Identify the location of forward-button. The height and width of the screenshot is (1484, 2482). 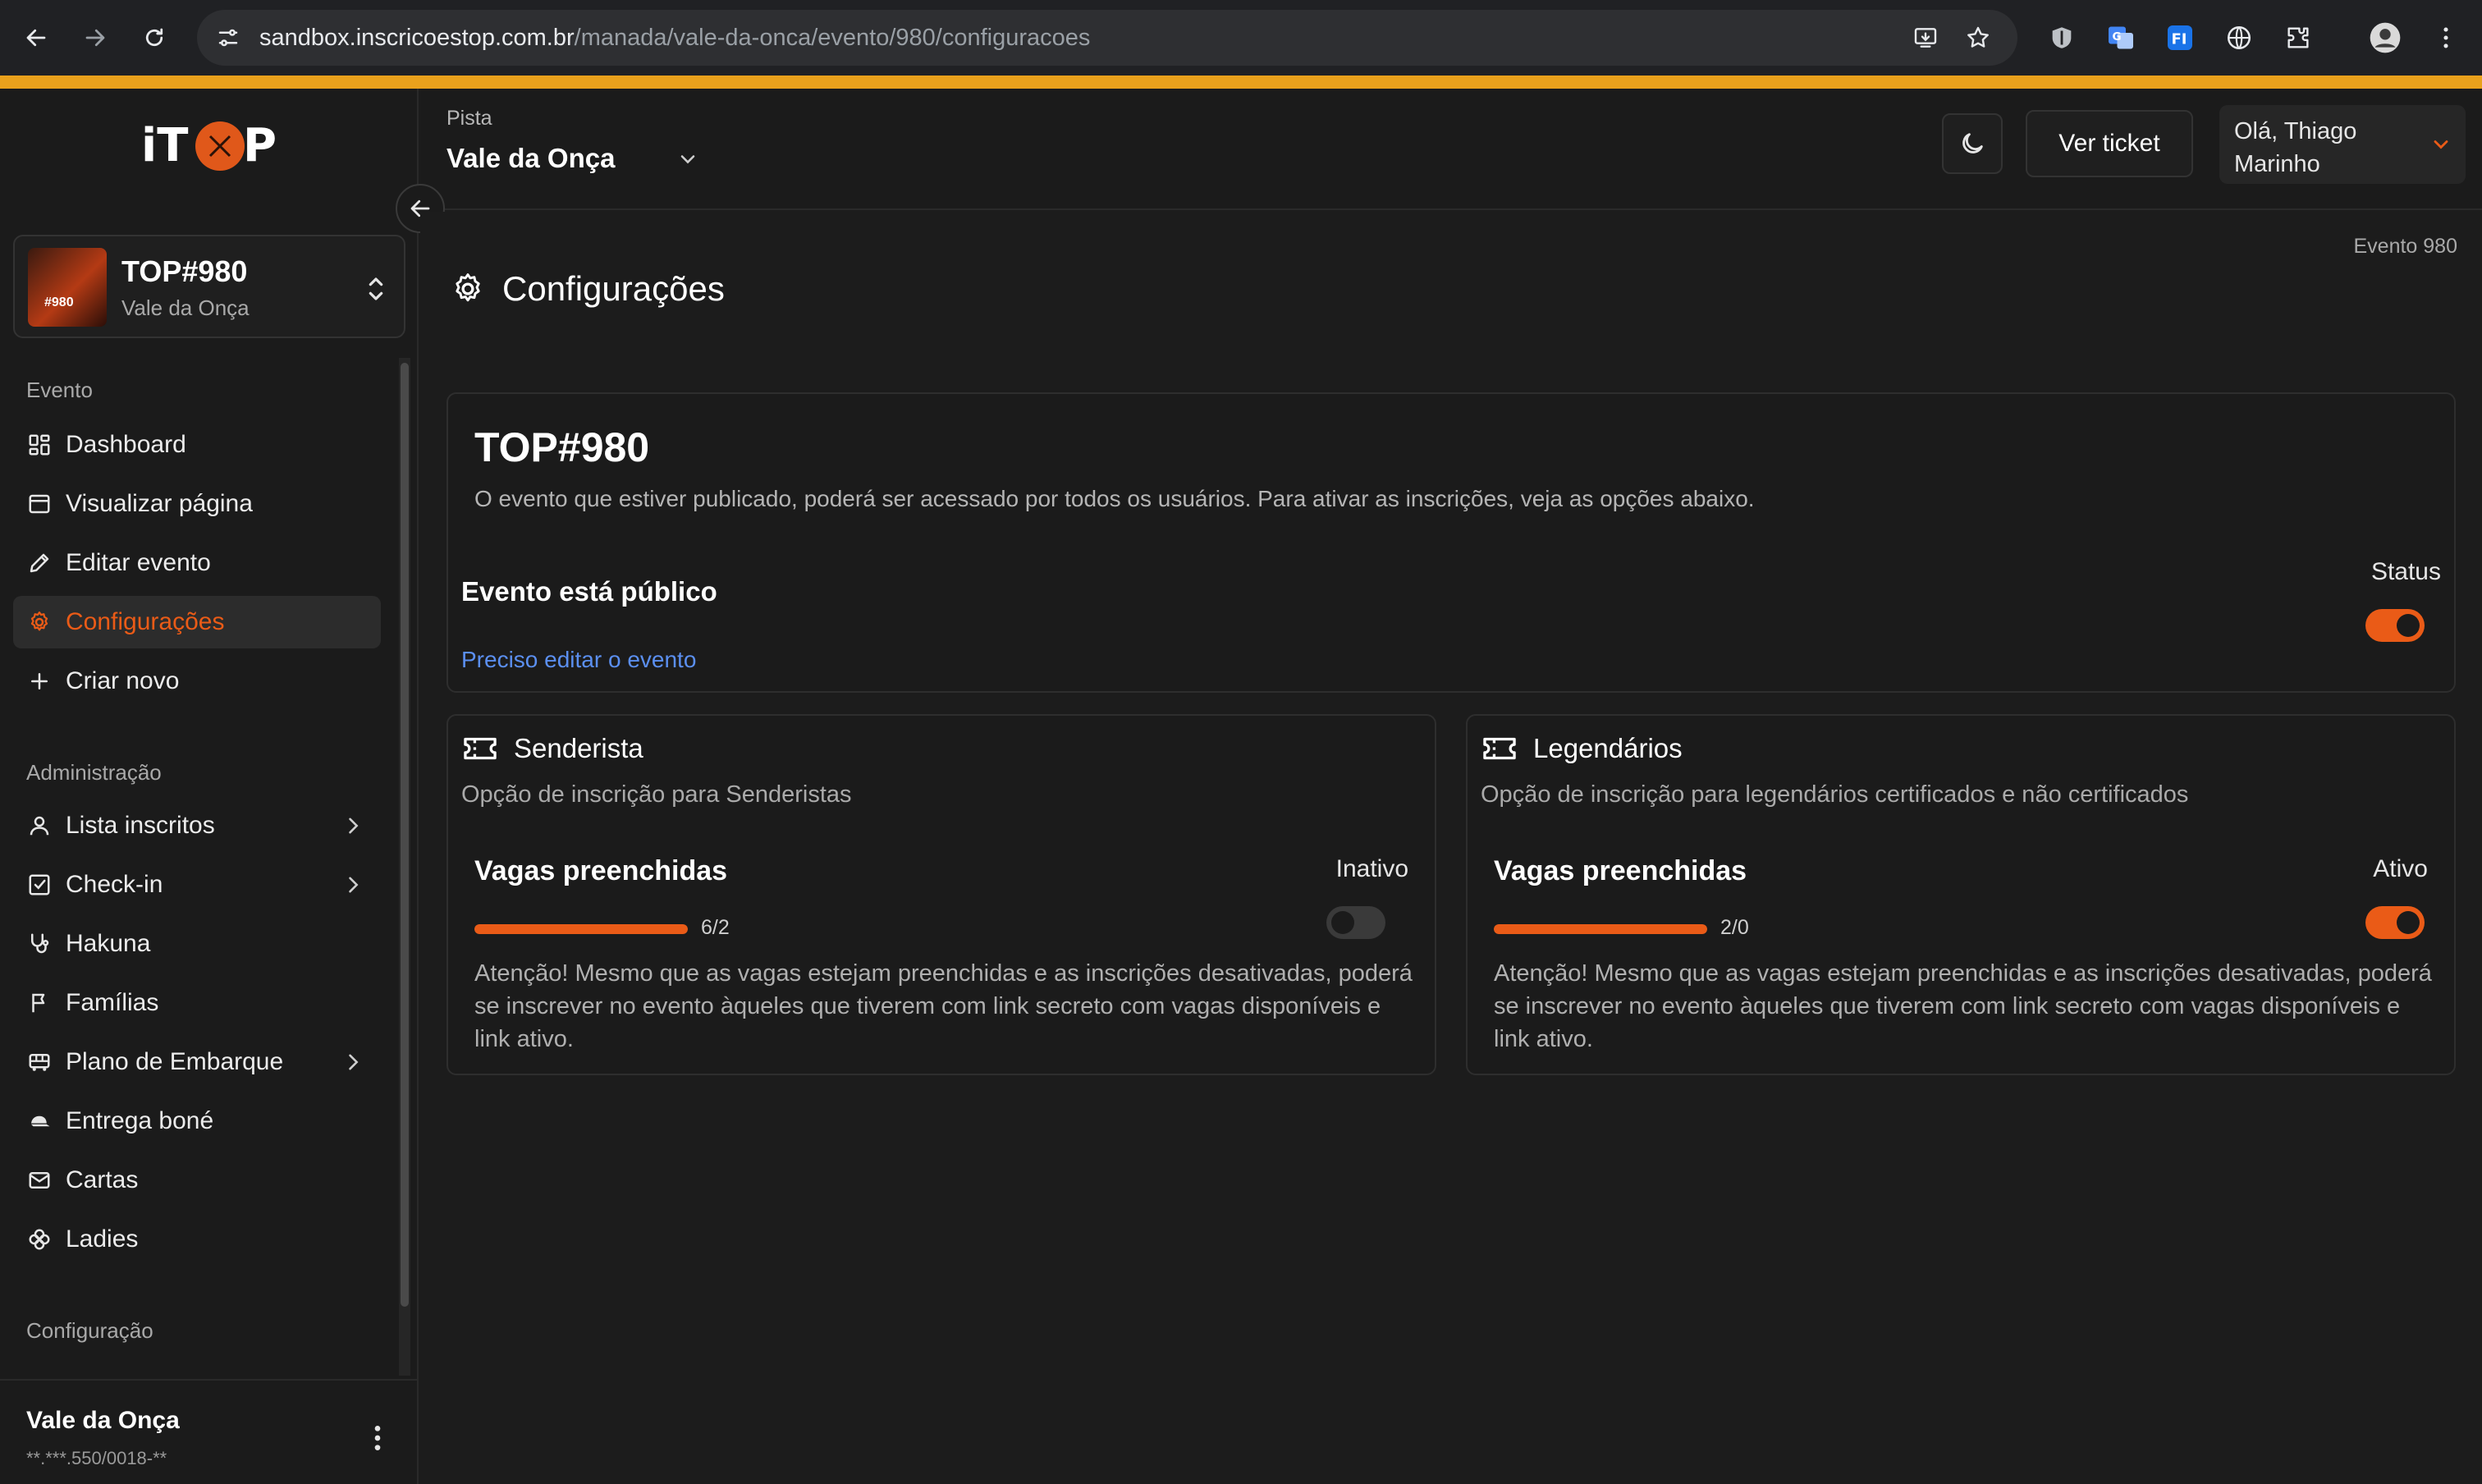
(96, 37).